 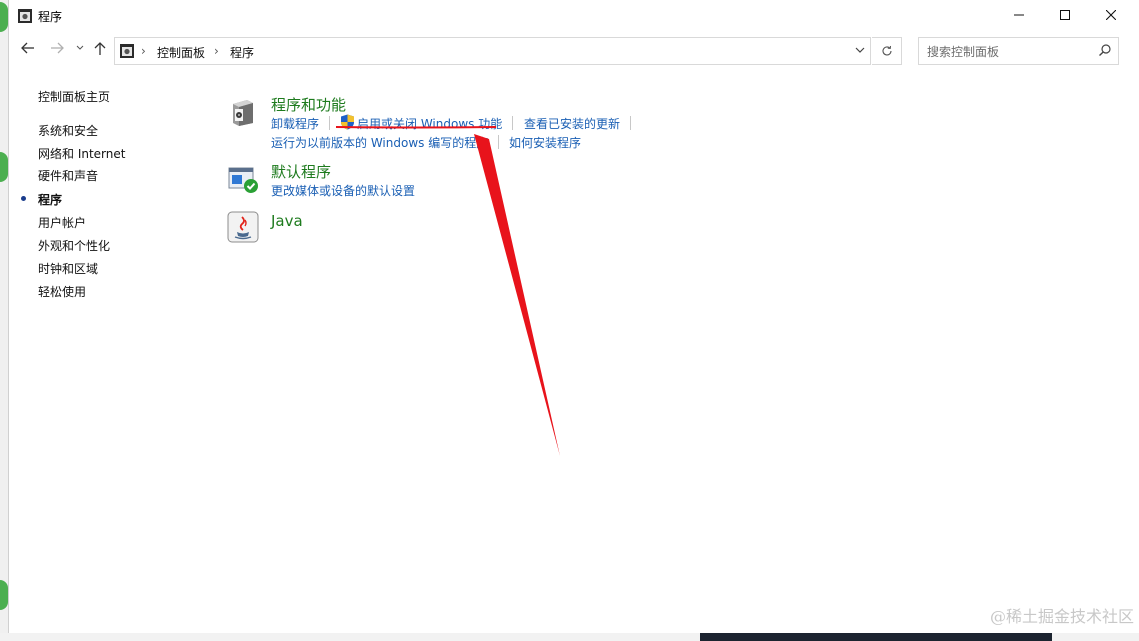 I want to click on window-title: 程序, so click(x=50, y=17).